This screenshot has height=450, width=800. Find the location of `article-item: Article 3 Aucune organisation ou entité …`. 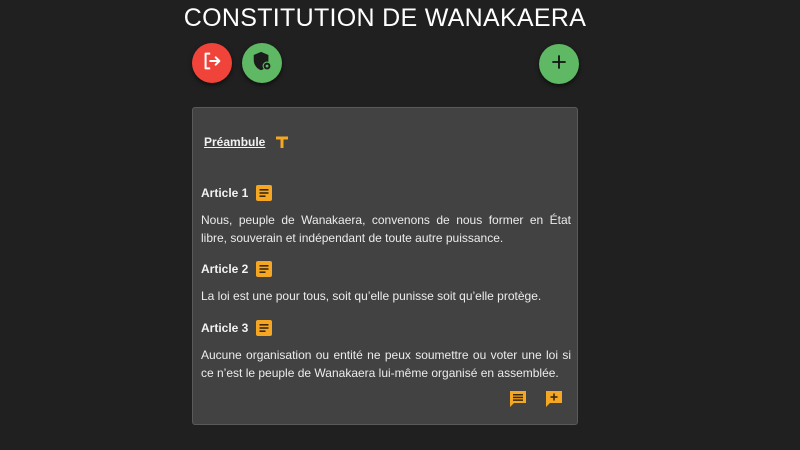

article-item: Article 3 Aucune organisation ou entité … is located at coordinates (386, 350).